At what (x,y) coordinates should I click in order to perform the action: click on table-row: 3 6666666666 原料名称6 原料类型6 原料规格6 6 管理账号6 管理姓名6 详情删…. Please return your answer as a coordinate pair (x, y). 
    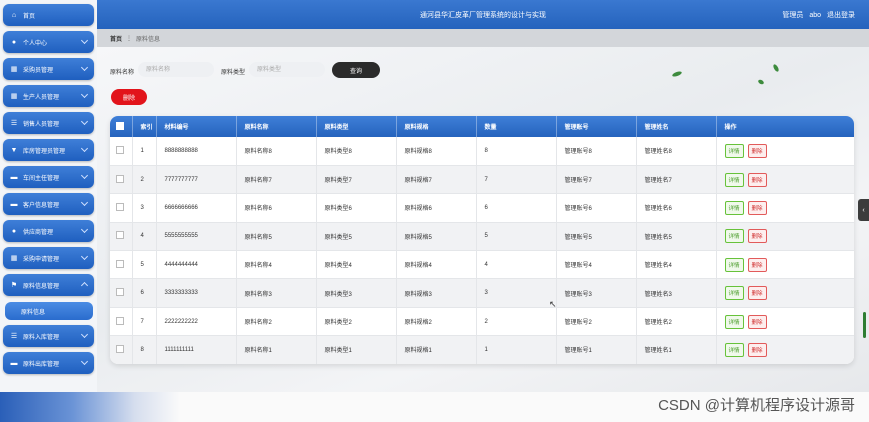
    Looking at the image, I should click on (482, 208).